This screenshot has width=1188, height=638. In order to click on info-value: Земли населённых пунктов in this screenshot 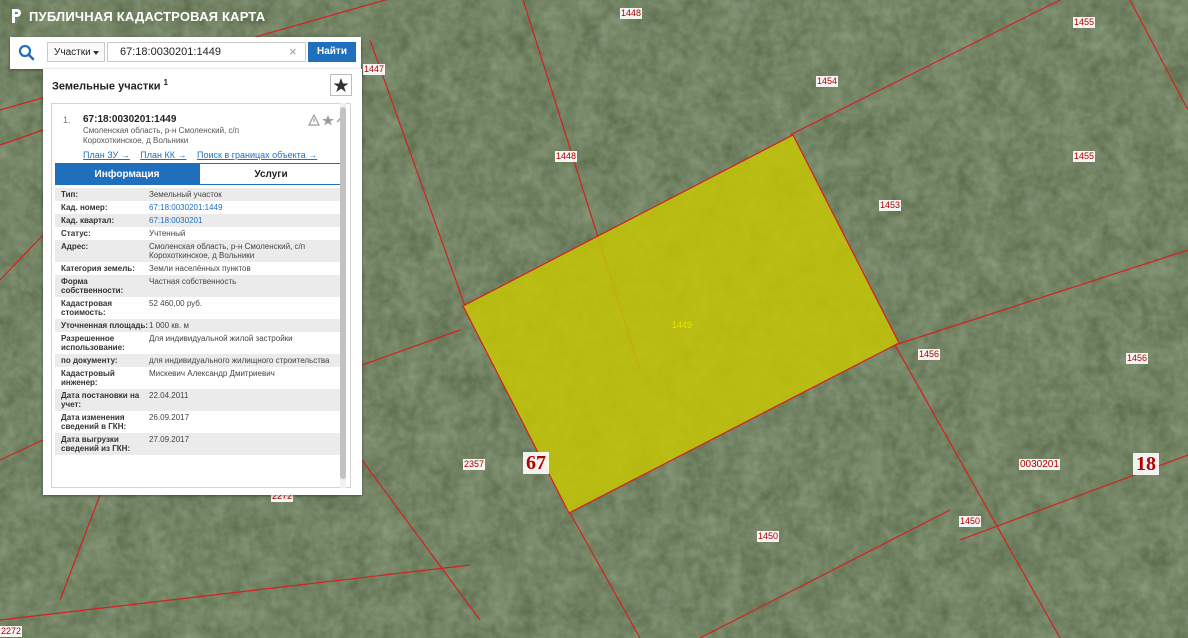, I will do `click(200, 268)`.